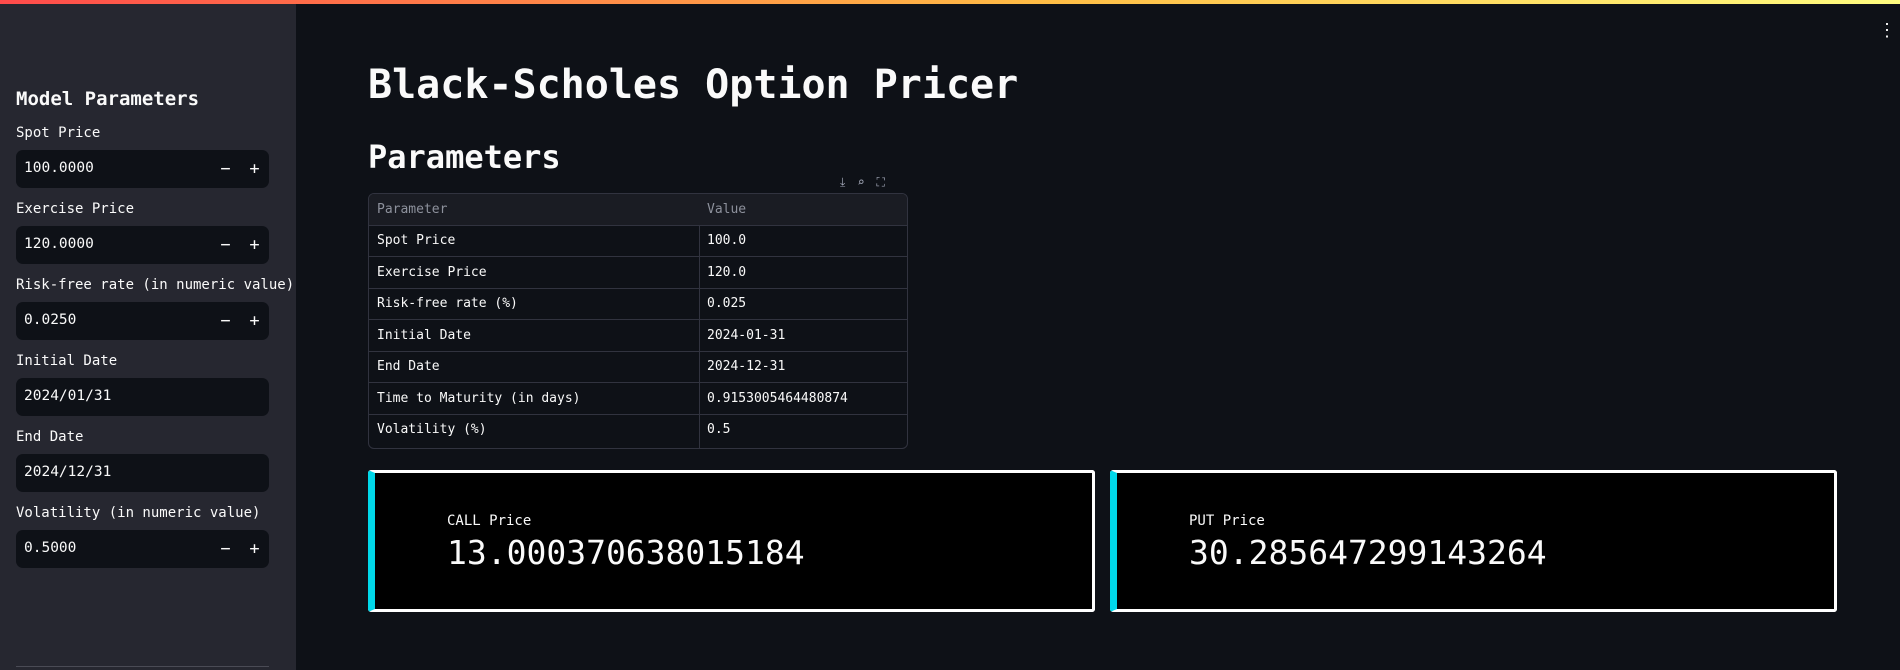 The width and height of the screenshot is (1900, 670). What do you see at coordinates (424, 335) in the screenshot?
I see `table-cell-parameter: Initial Date` at bounding box center [424, 335].